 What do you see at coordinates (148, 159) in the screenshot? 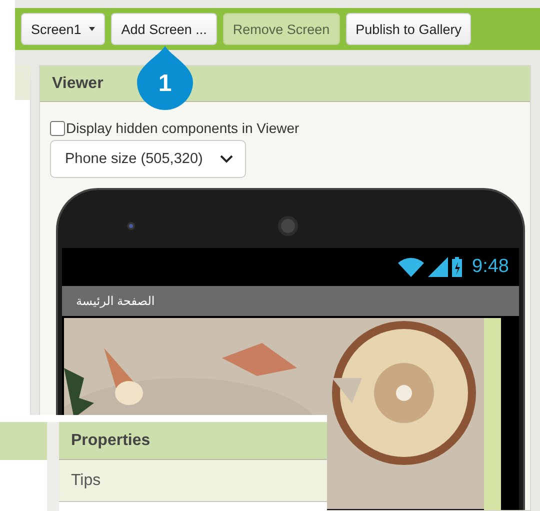
I see `size-select: Phone size (505,320)` at bounding box center [148, 159].